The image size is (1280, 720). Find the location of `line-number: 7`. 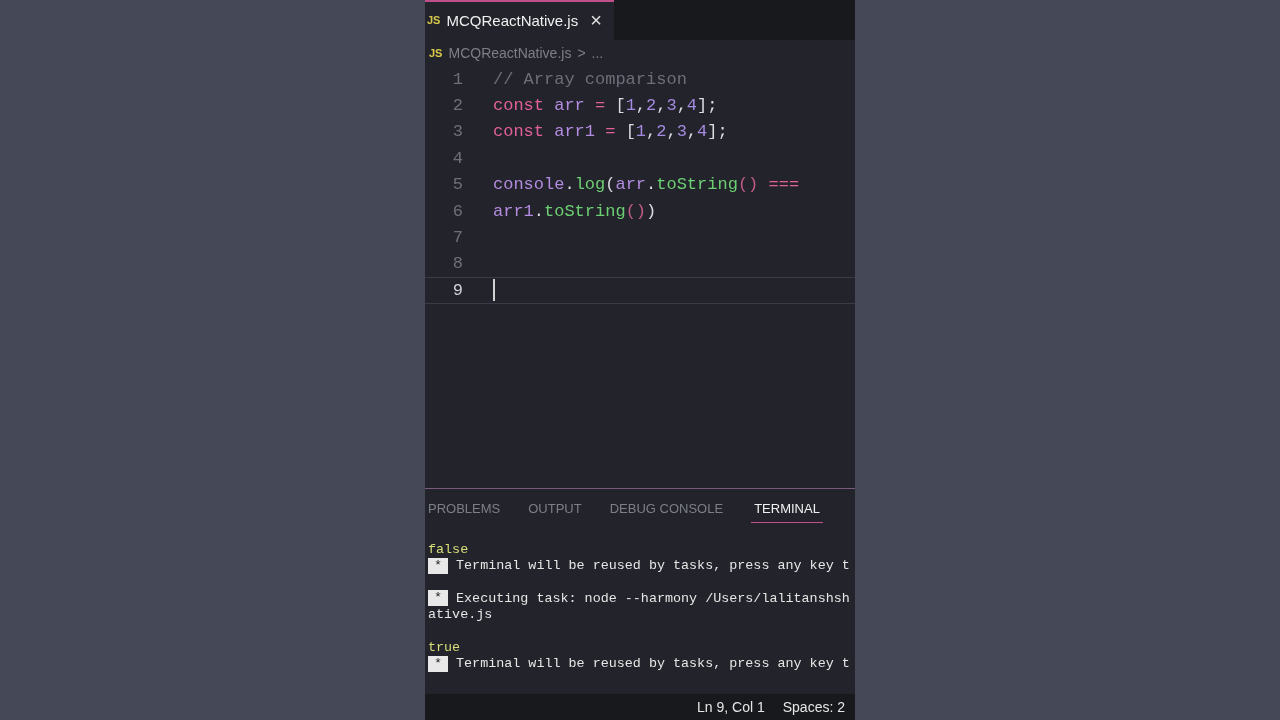

line-number: 7 is located at coordinates (457, 238).